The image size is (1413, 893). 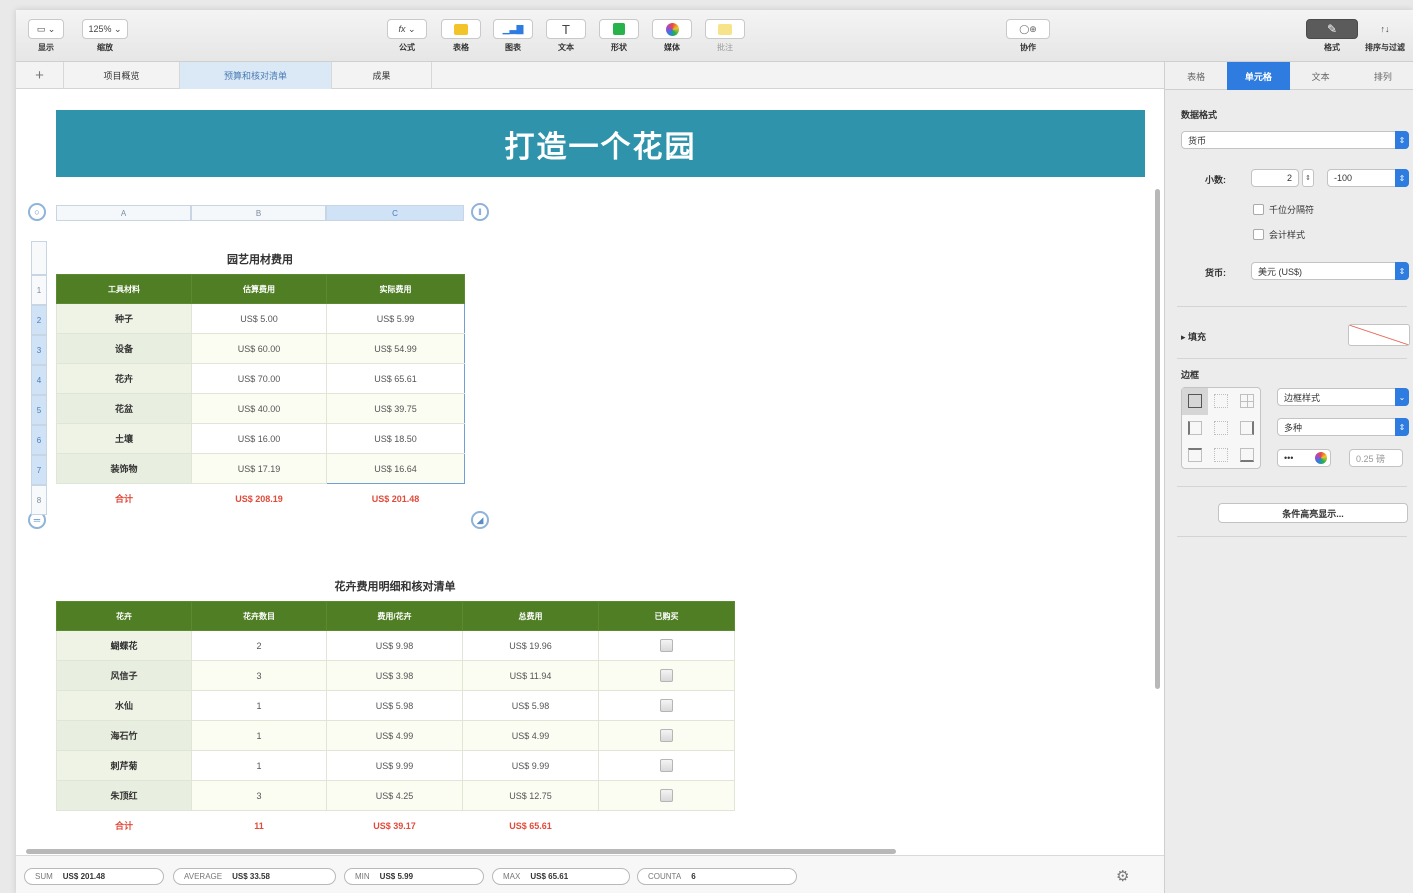 I want to click on column-header-b: B, so click(x=258, y=213).